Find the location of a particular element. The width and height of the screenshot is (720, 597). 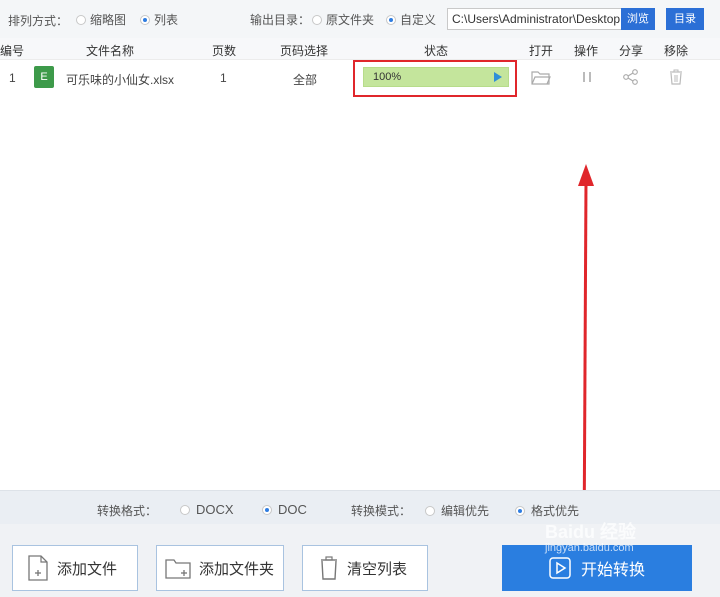

header-action: 操作 is located at coordinates (586, 51).